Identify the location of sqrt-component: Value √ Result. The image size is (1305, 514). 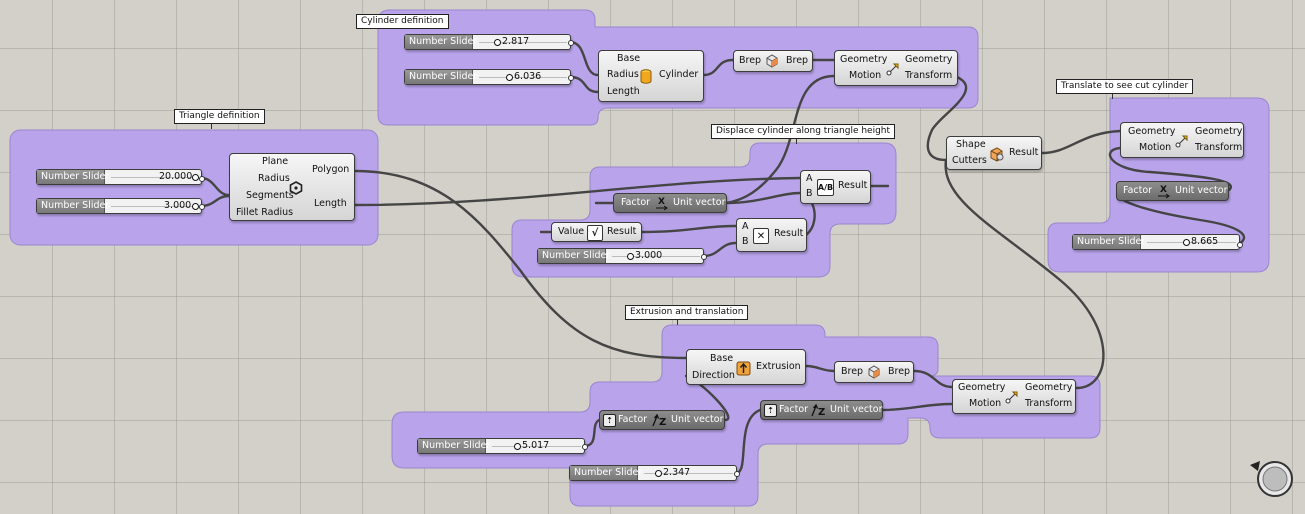
(596, 232).